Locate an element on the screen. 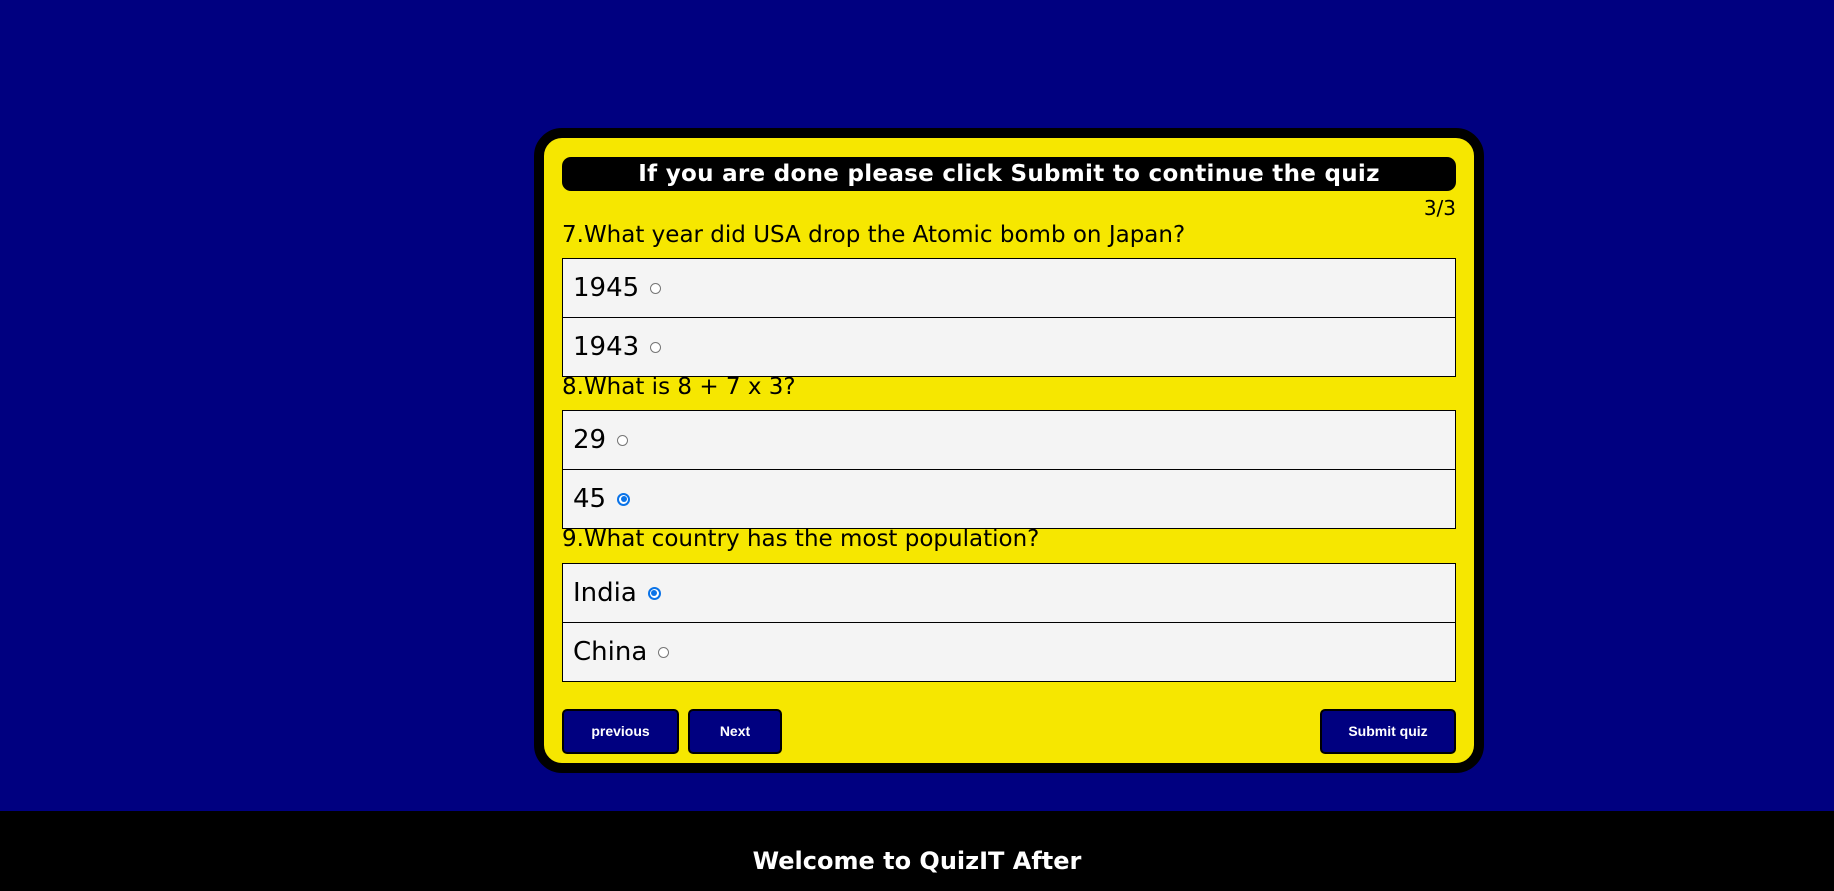 The width and height of the screenshot is (1834, 891). footer-title: Welcome to QuizIT After is located at coordinates (917, 861).